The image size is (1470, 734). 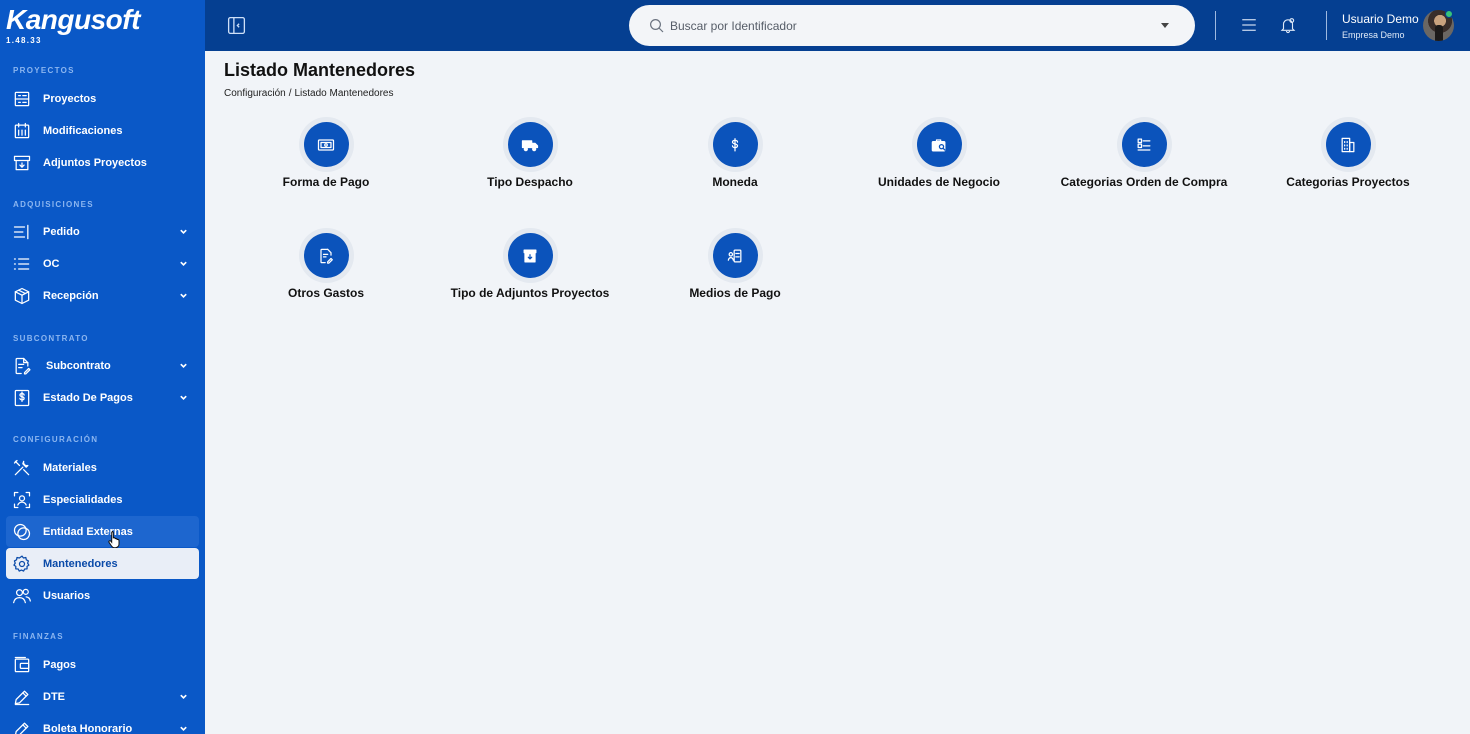 What do you see at coordinates (22, 398) in the screenshot?
I see `dollar-doc-icon` at bounding box center [22, 398].